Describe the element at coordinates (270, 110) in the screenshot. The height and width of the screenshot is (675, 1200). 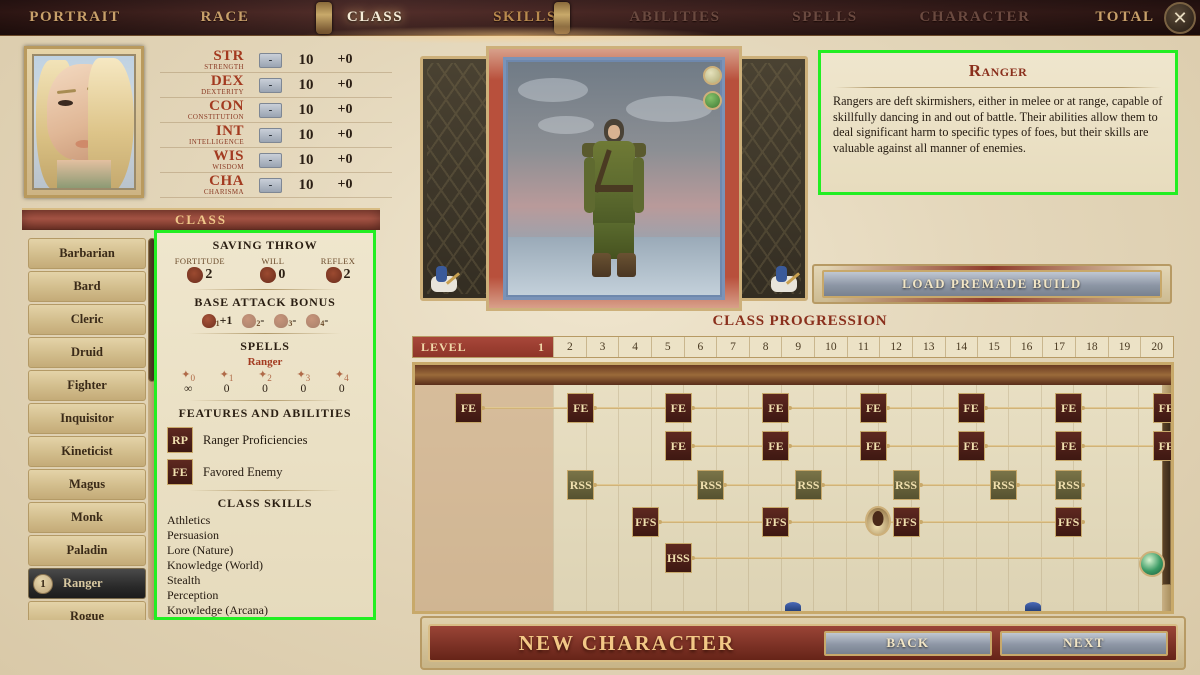
I see `stat-decrement-con: -` at that location.